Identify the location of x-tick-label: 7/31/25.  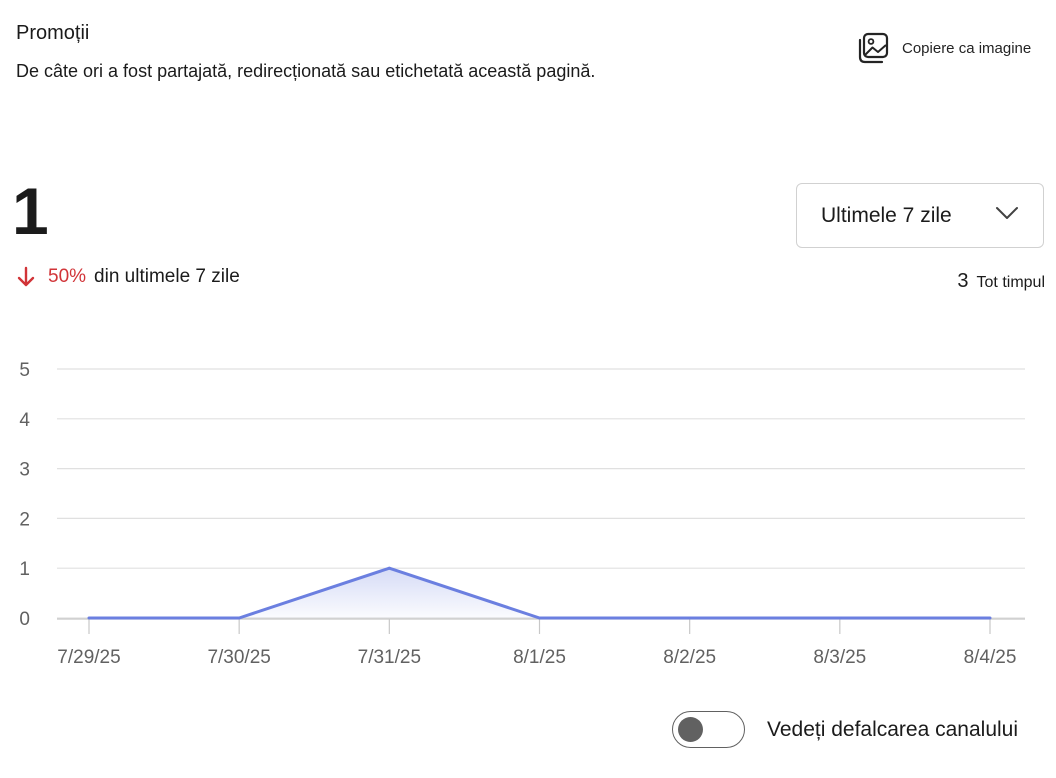
(389, 657).